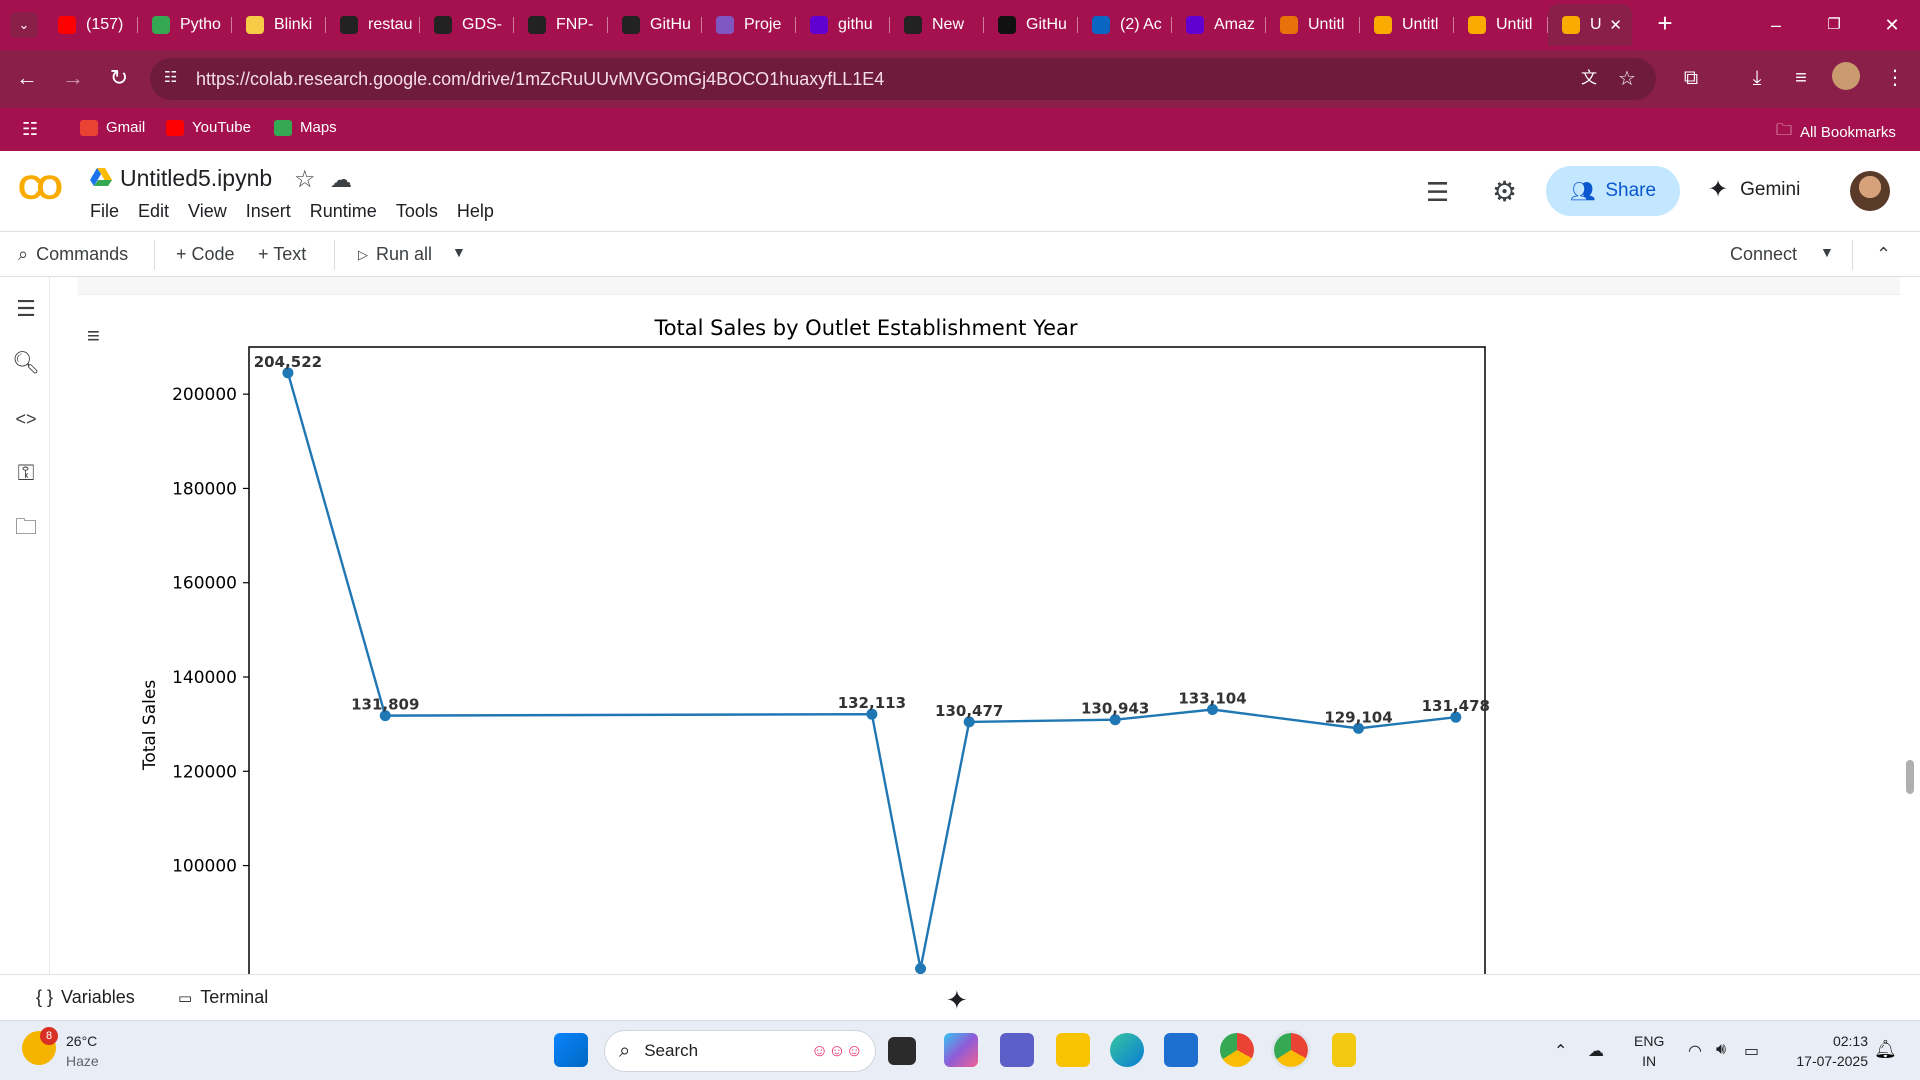 The image size is (1920, 1080). Describe the element at coordinates (112, 127) in the screenshot. I see `bookmark-gmail: Gmail` at that location.